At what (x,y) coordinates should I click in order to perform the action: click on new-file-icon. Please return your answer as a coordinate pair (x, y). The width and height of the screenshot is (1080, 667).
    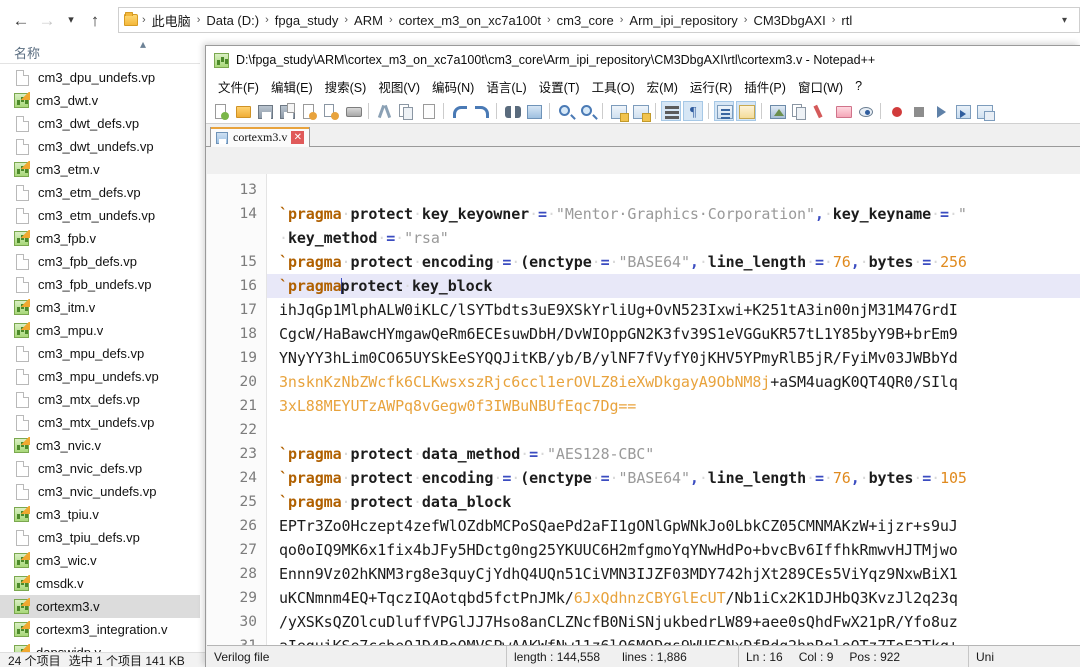
    Looking at the image, I should click on (221, 111).